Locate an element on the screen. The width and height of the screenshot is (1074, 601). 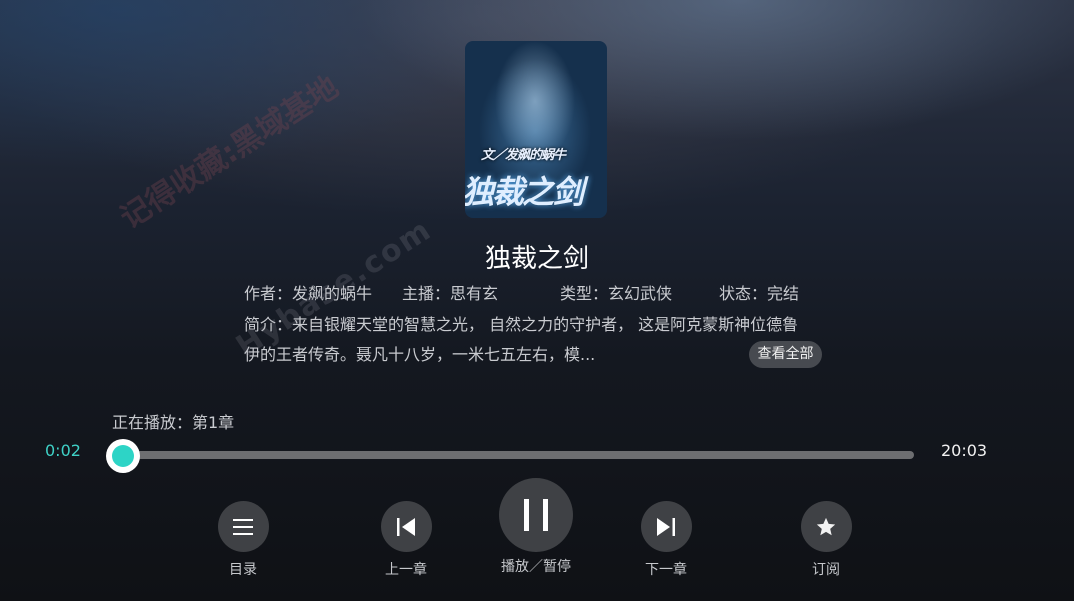
subscribe-label: 订阅 is located at coordinates (826, 570).